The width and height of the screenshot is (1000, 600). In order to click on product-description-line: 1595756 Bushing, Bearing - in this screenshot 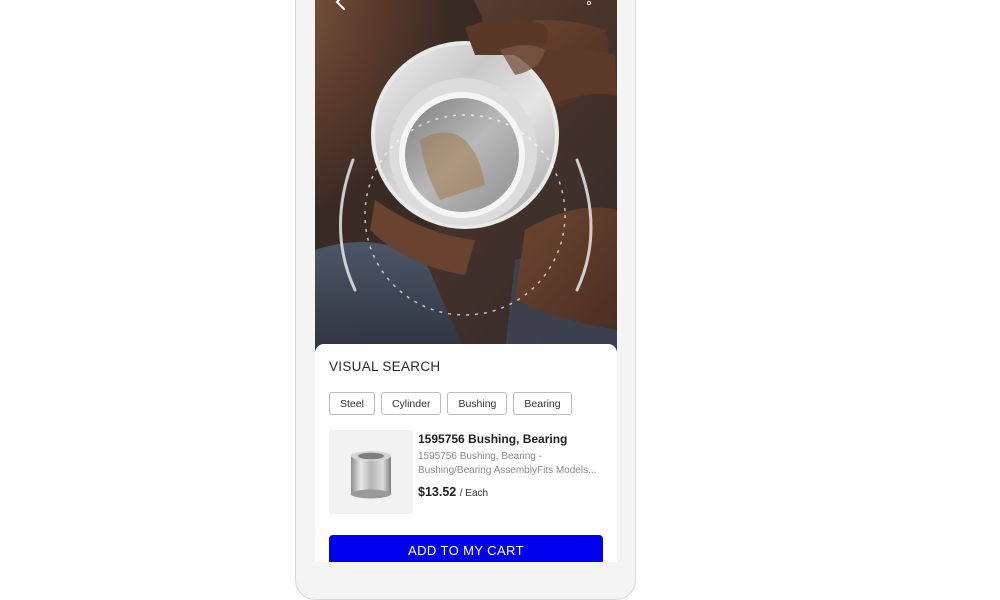, I will do `click(480, 456)`.